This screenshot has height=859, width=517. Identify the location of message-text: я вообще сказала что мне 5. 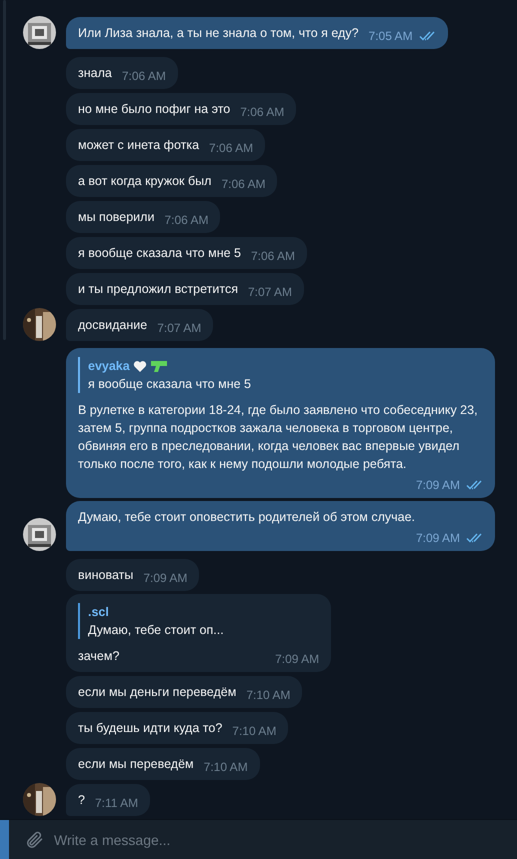
(159, 253).